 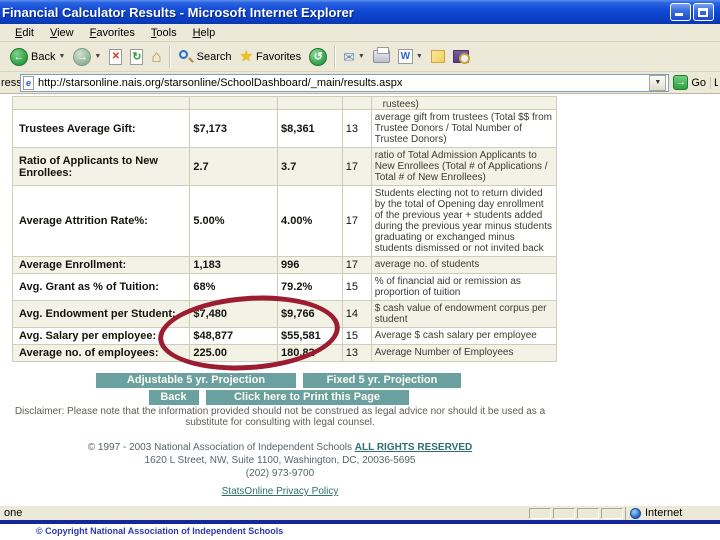 I want to click on home-button: ⌂, so click(x=156, y=57).